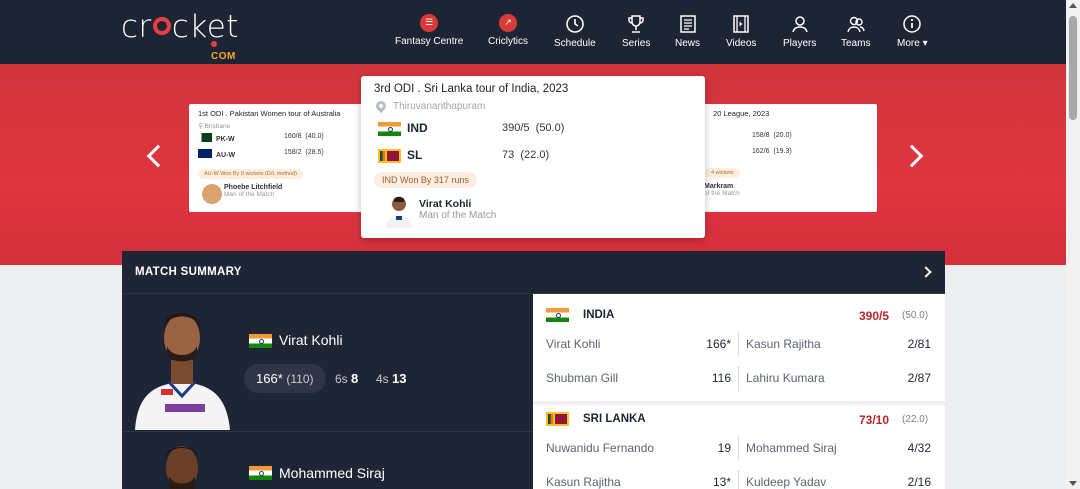  What do you see at coordinates (205, 153) in the screenshot?
I see `australia-flag-icon` at bounding box center [205, 153].